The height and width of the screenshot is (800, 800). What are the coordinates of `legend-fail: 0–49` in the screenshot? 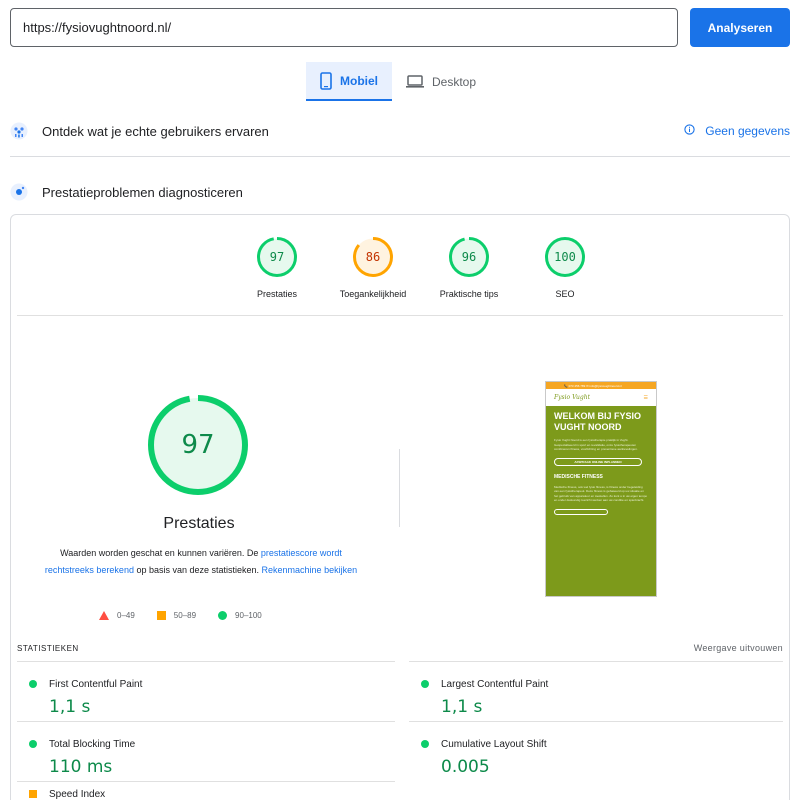 It's located at (117, 615).